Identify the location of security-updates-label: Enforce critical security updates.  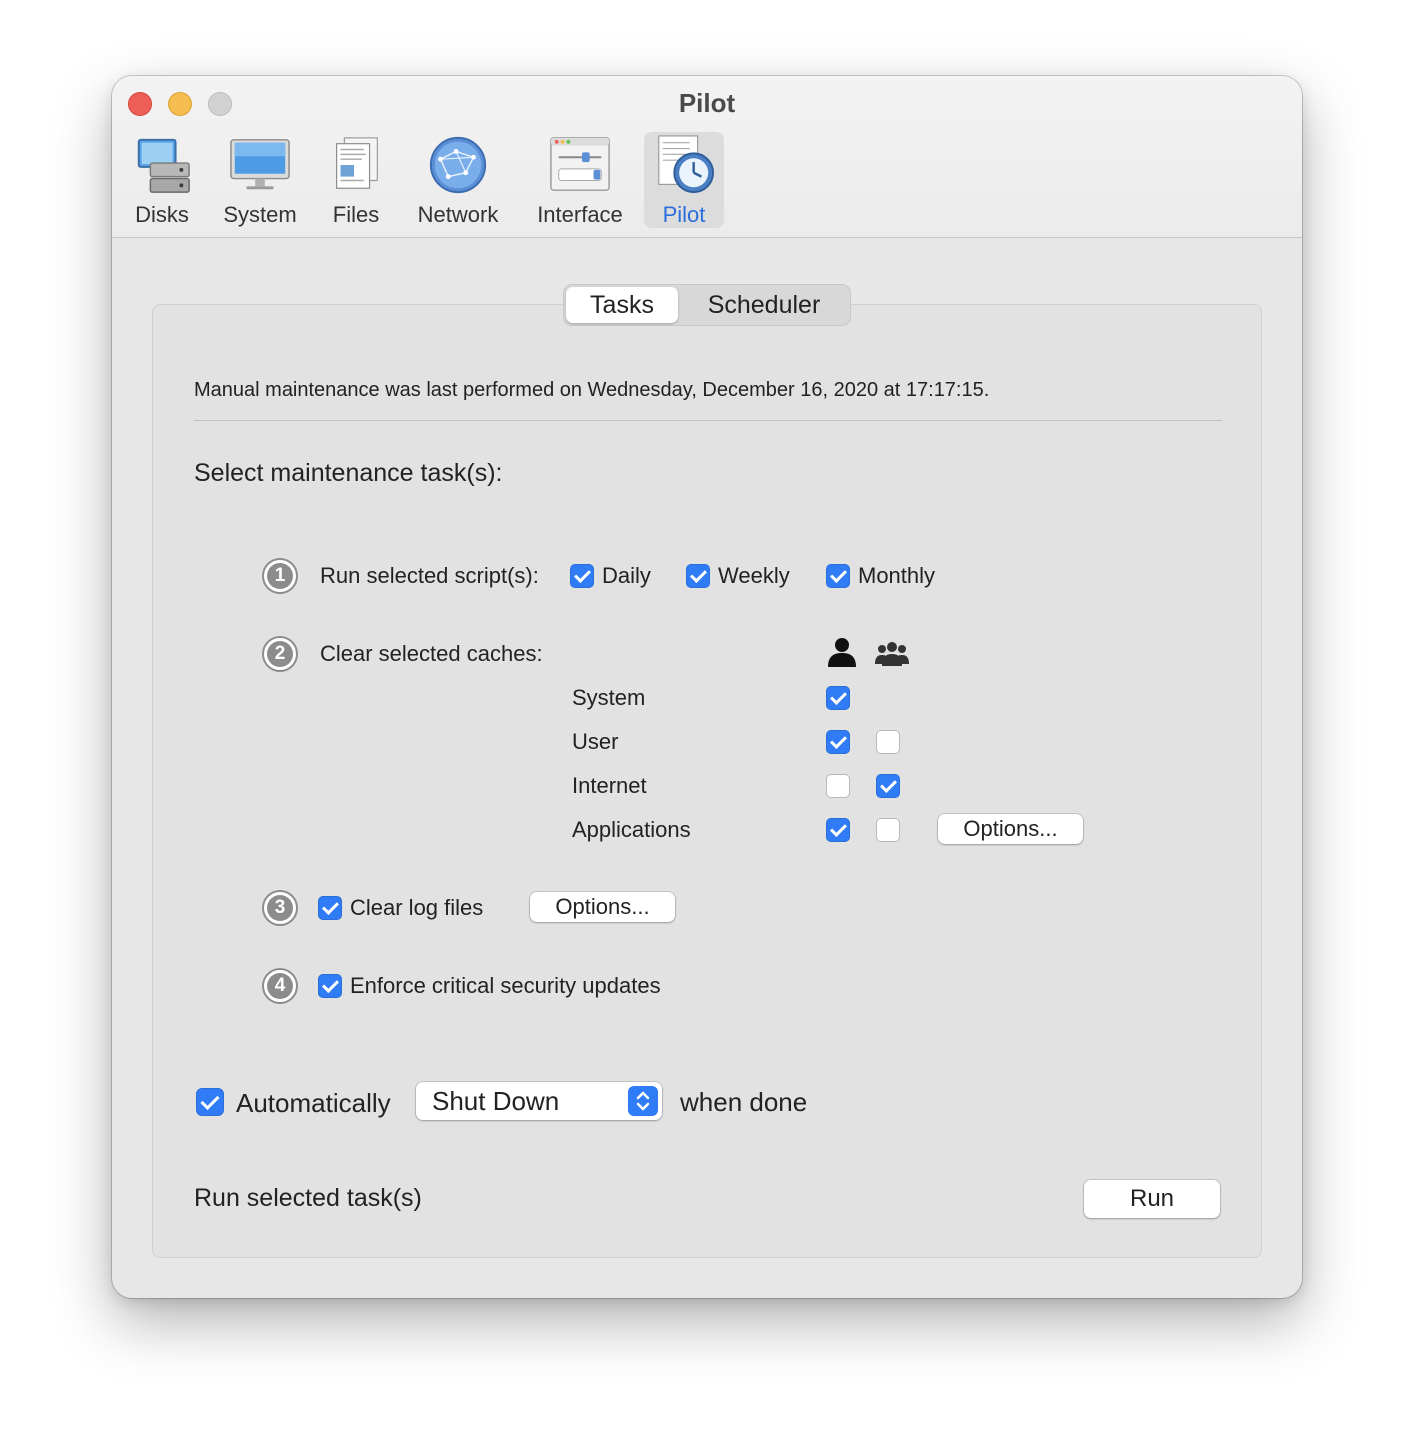
(505, 985).